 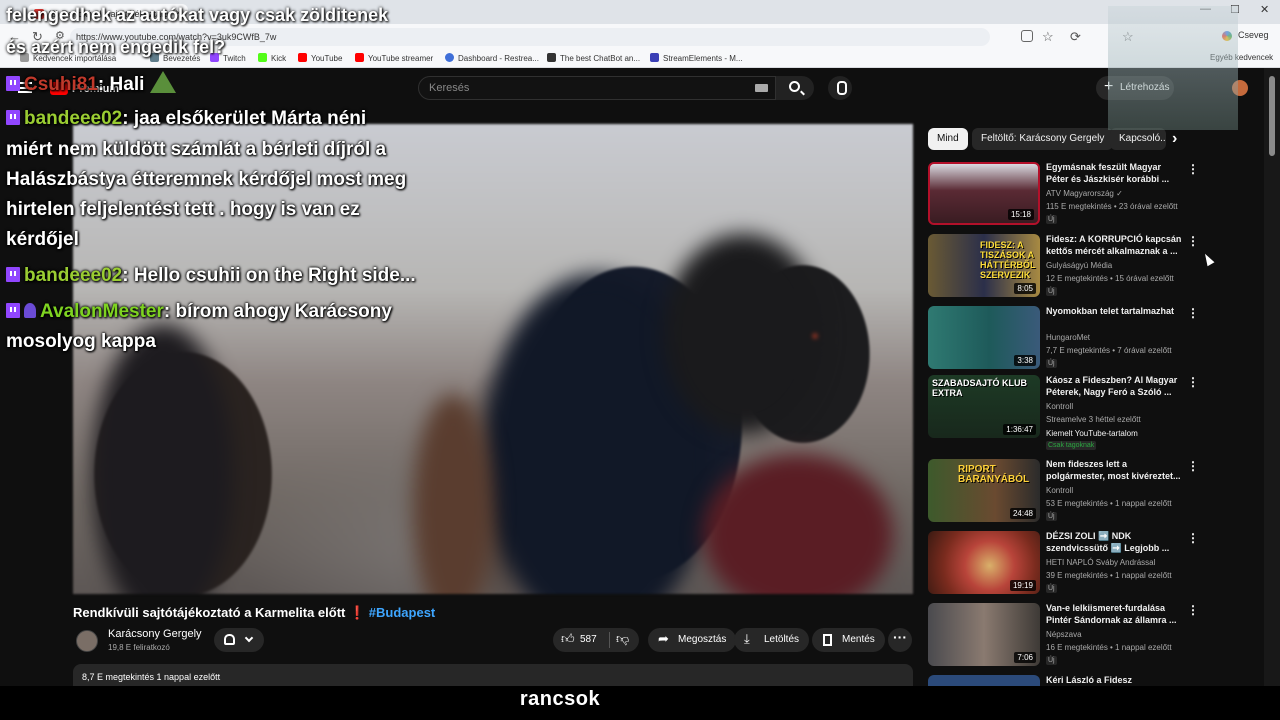 I want to click on thumbnail-text: RIPORT BARANYÁBÓL, so click(x=994, y=474).